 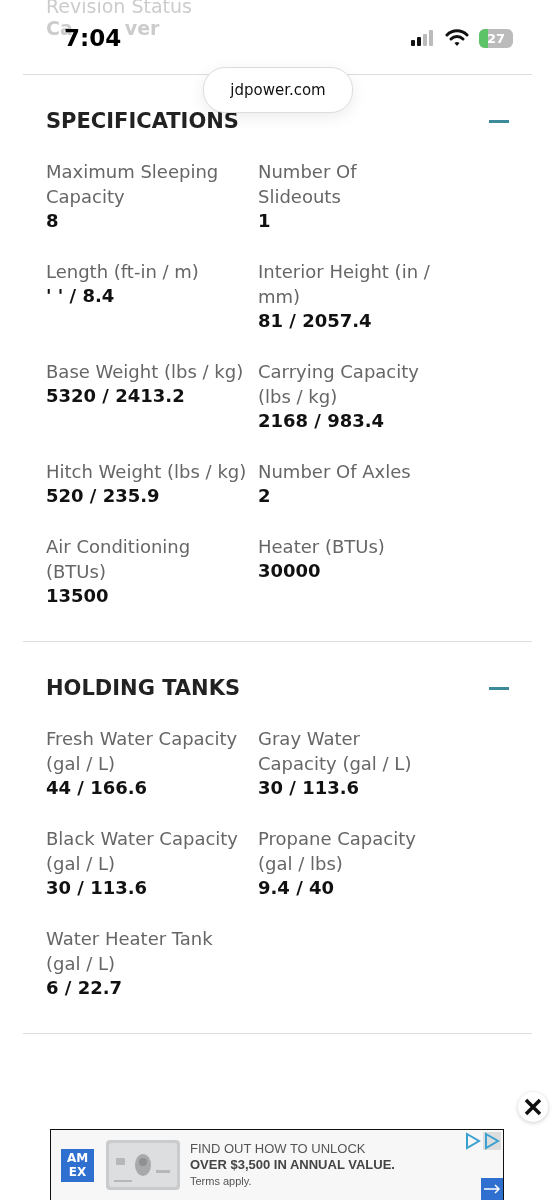 I want to click on field-label: Number Of Slideouts, so click(x=308, y=184).